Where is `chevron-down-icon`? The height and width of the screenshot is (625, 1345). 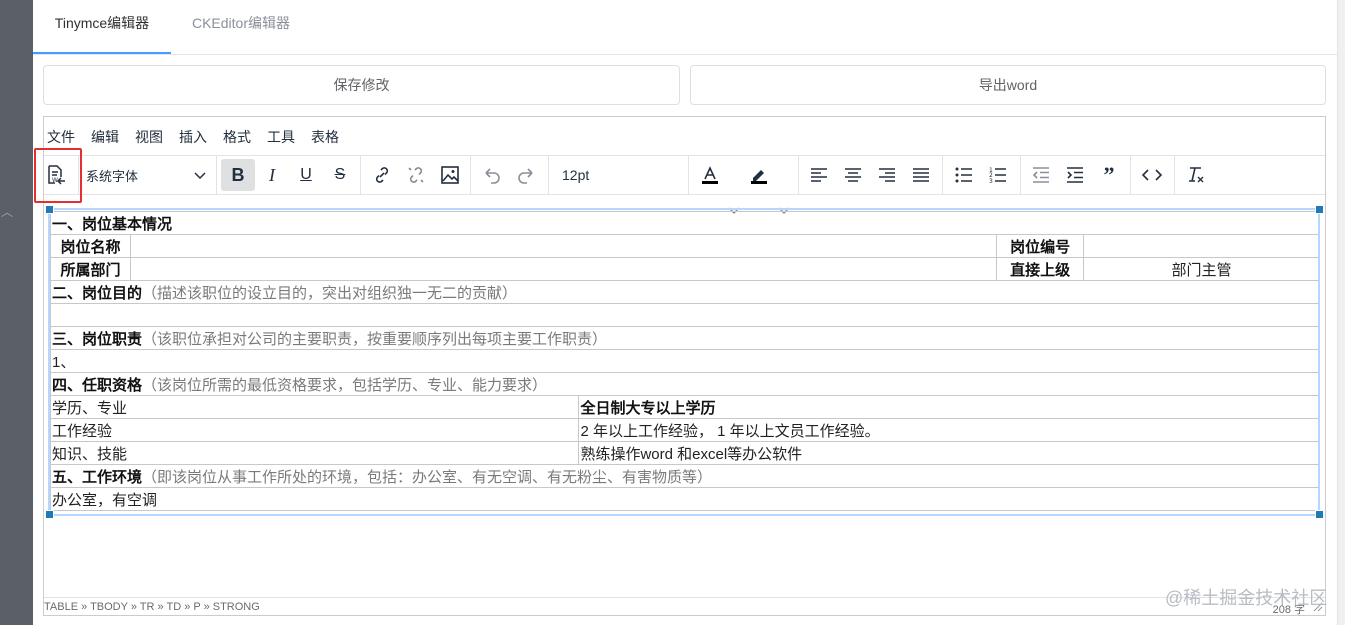
chevron-down-icon is located at coordinates (200, 176).